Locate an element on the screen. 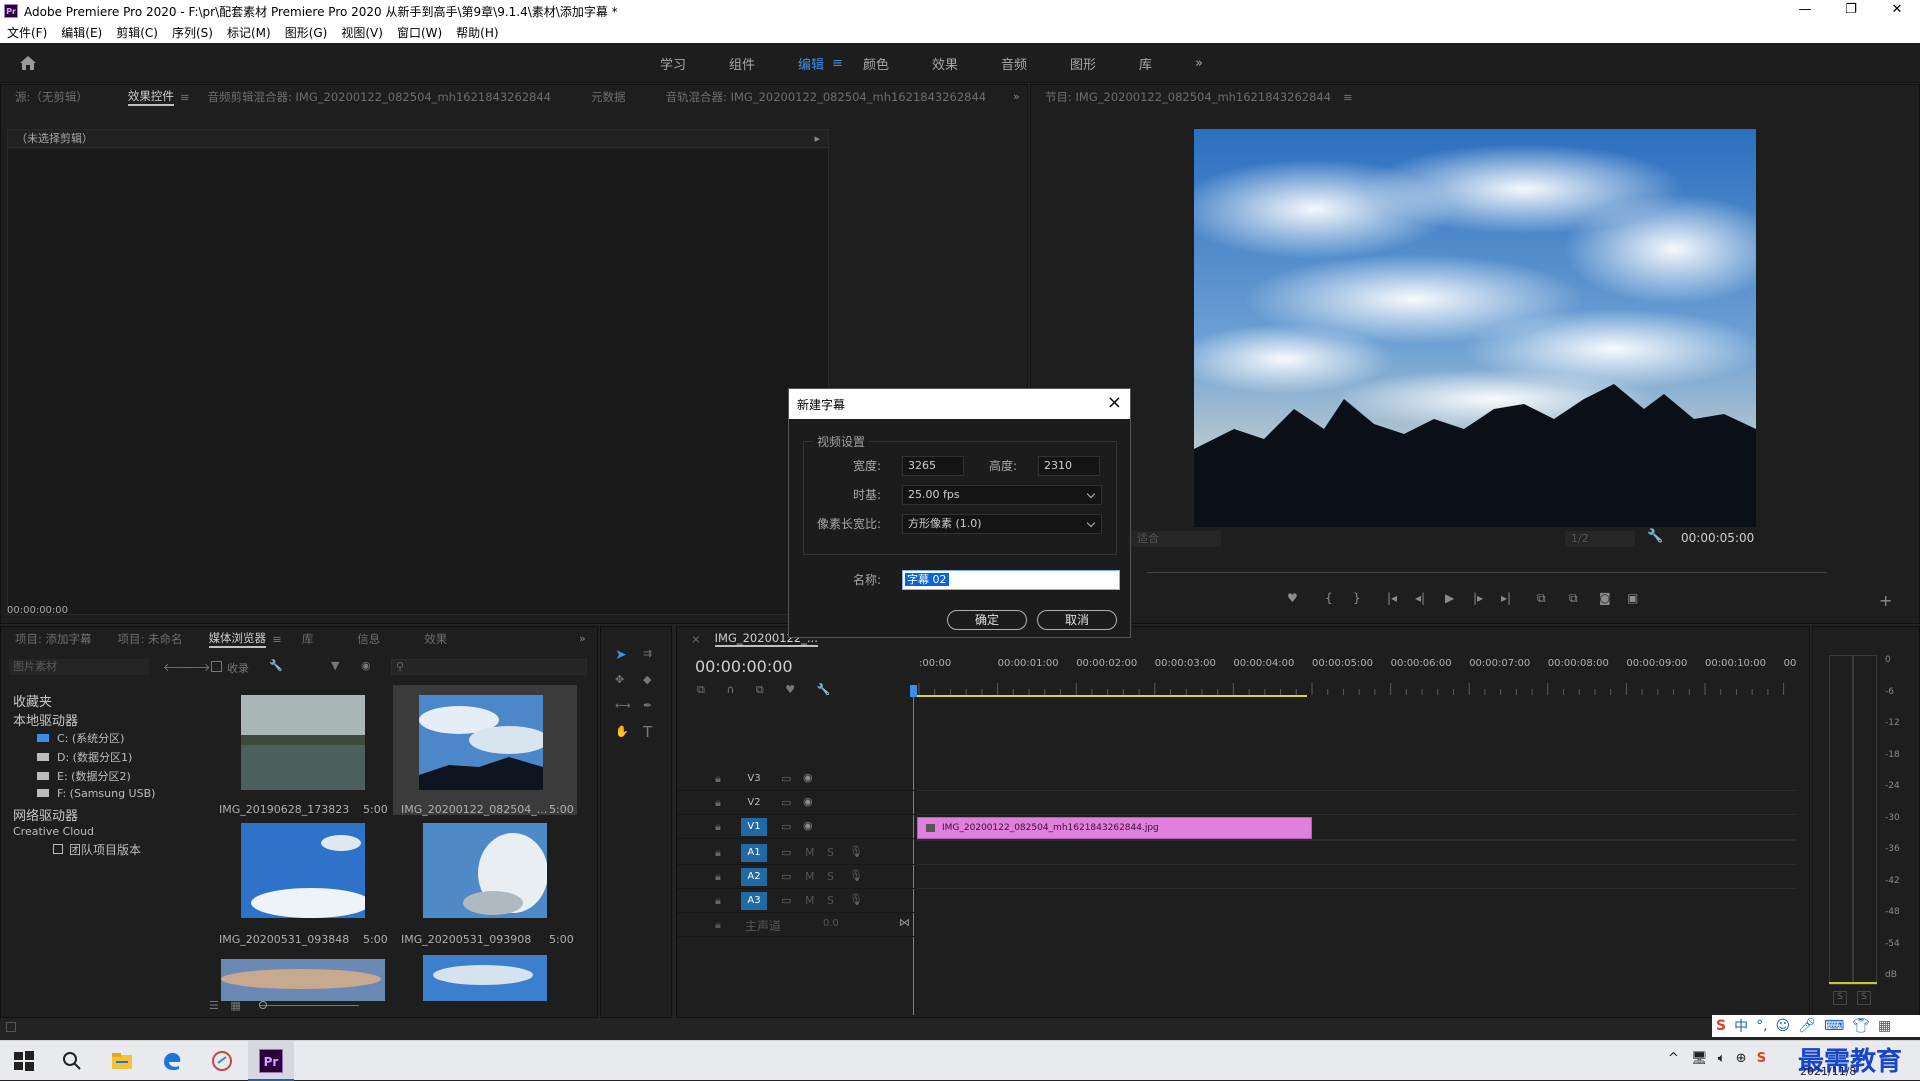 The width and height of the screenshot is (1920, 1081). sogou-tray-icon: S is located at coordinates (1761, 1058).